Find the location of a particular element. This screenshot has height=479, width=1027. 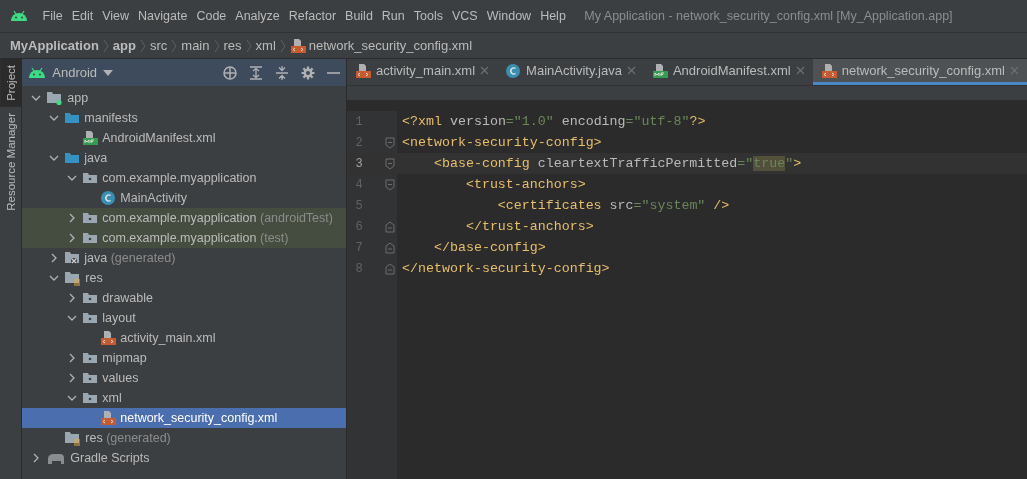

view-selector: Android is located at coordinates (75, 72).